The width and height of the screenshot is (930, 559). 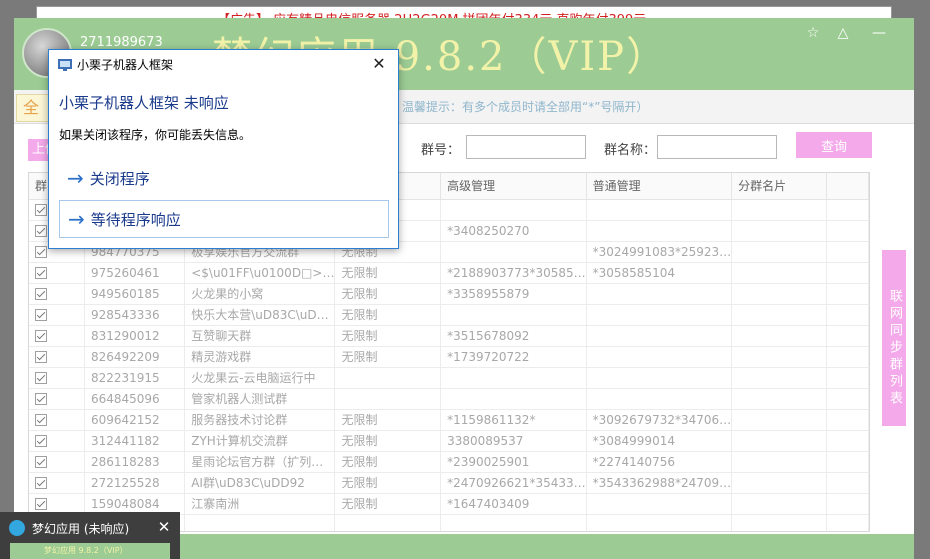 I want to click on column-header-senior-admin: 高级管理, so click(x=513, y=186).